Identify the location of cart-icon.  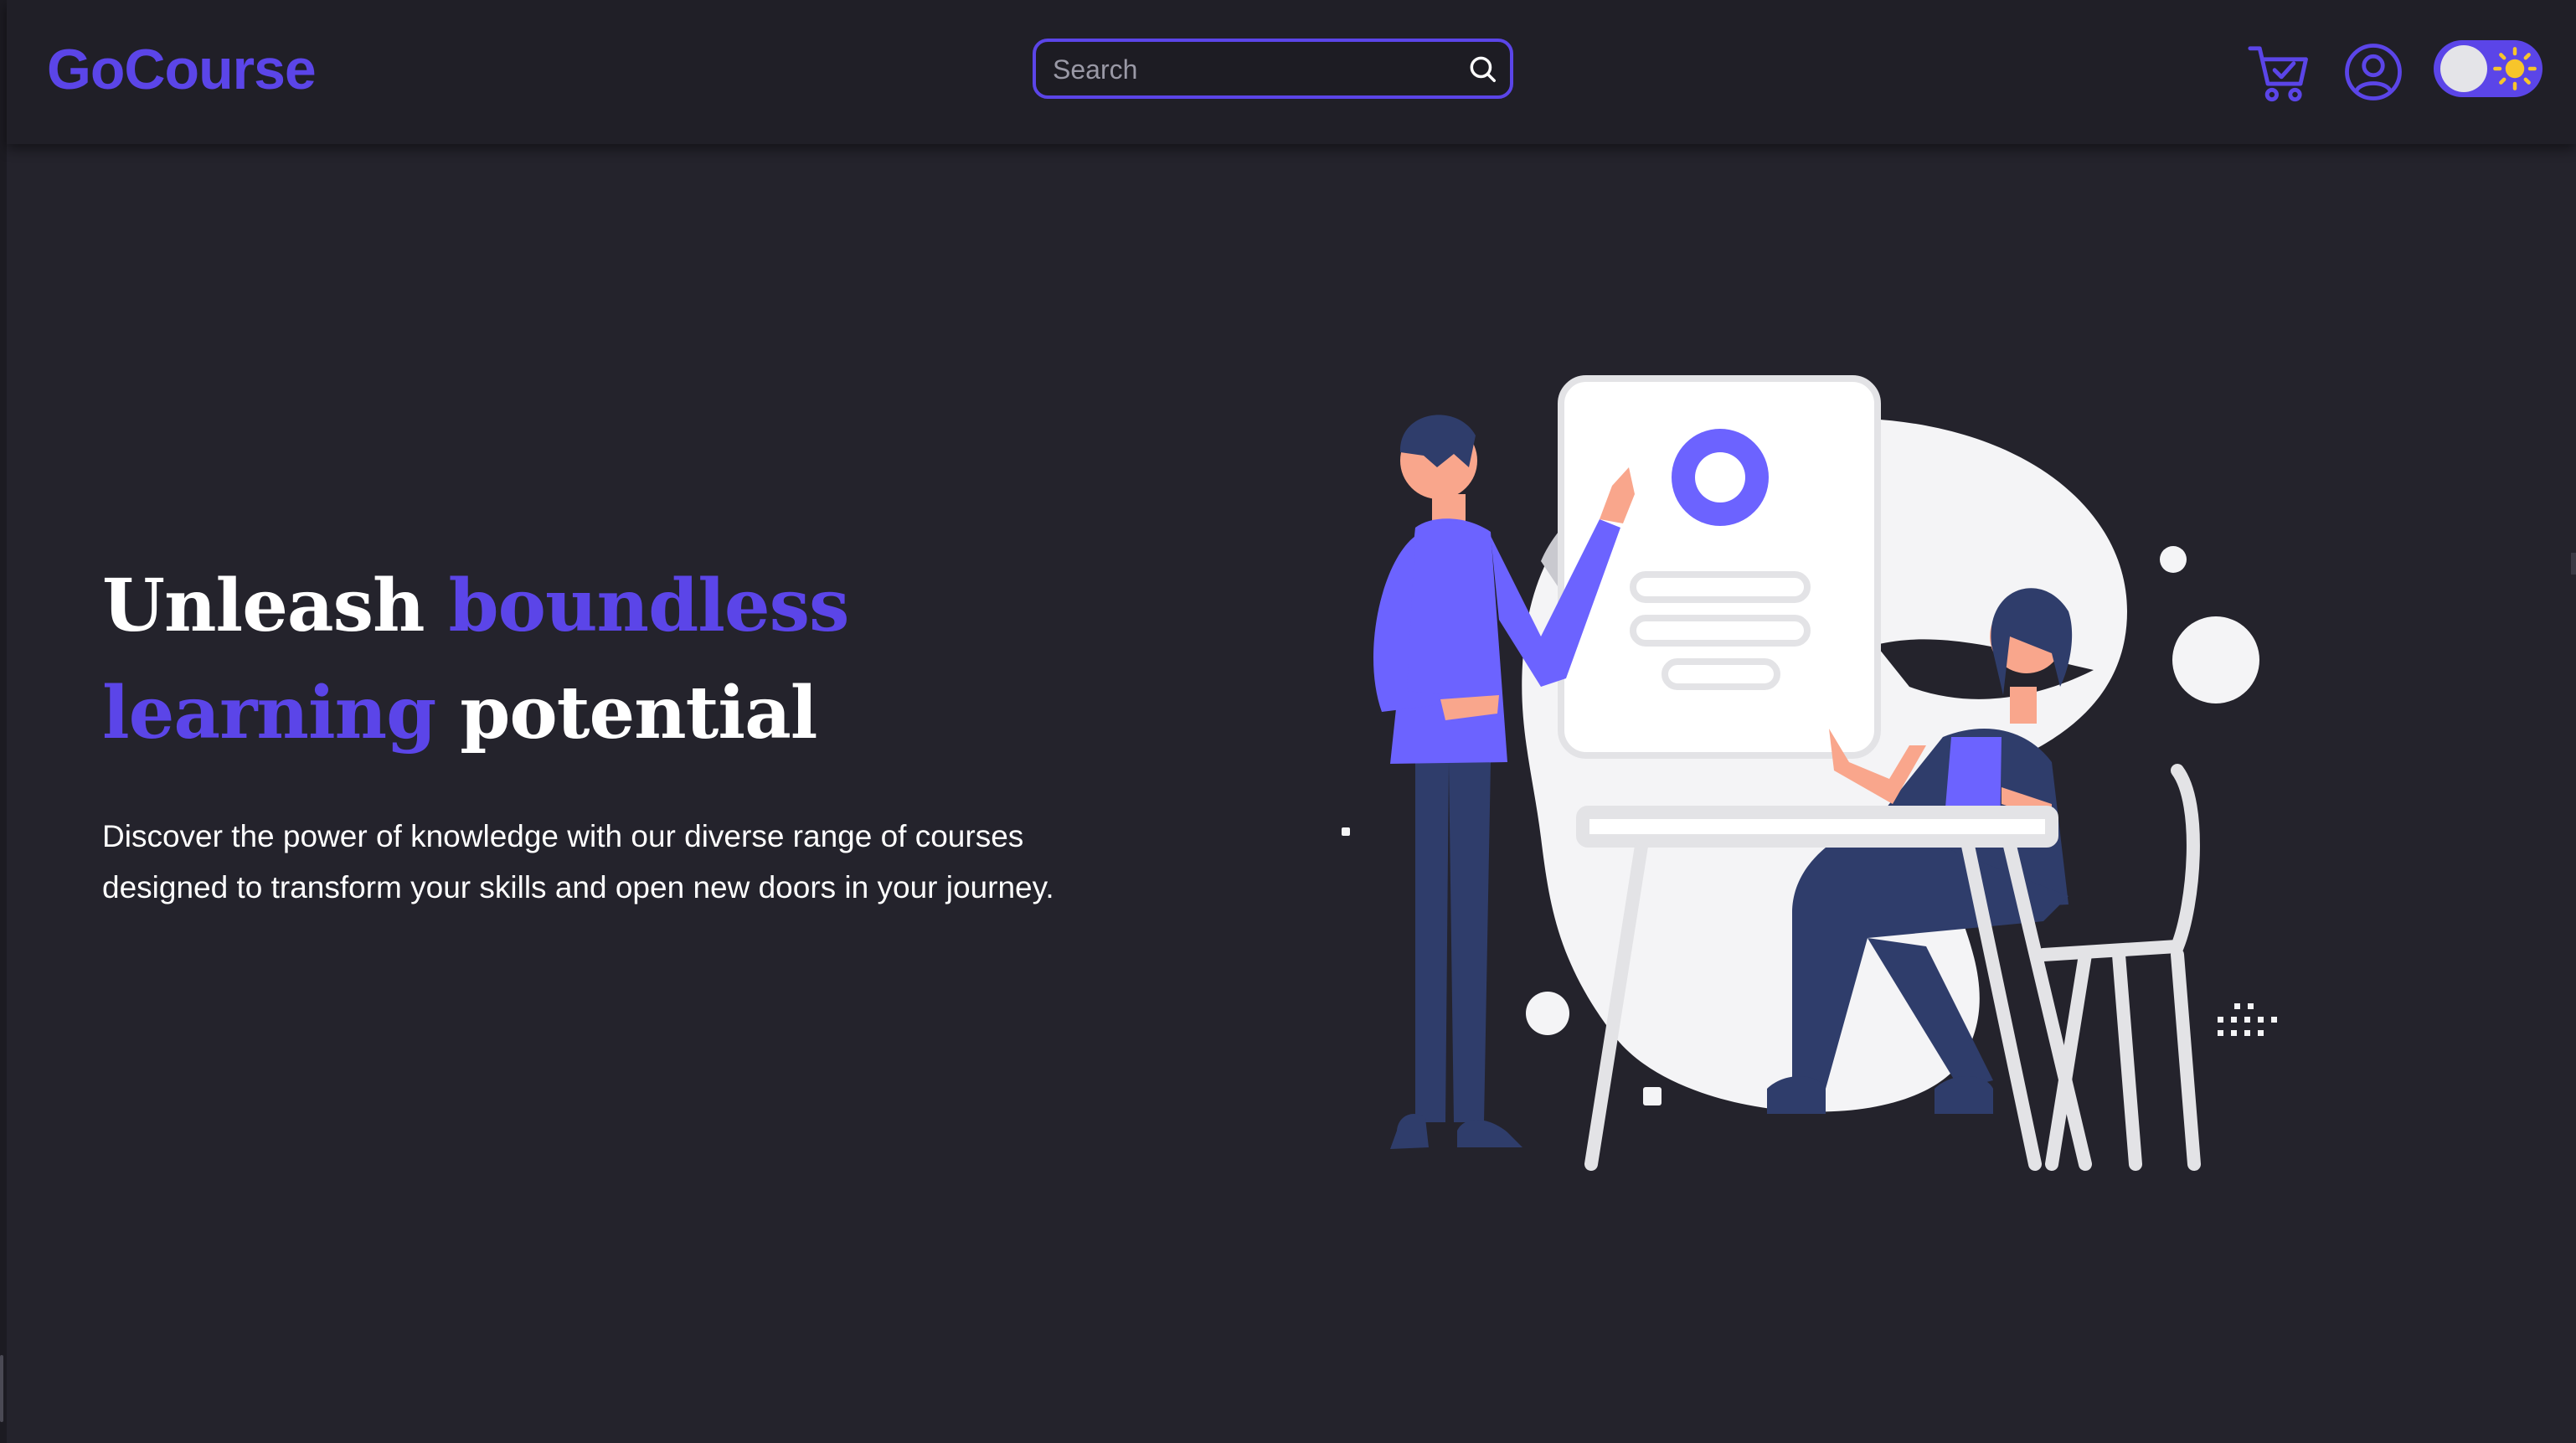
(2278, 73).